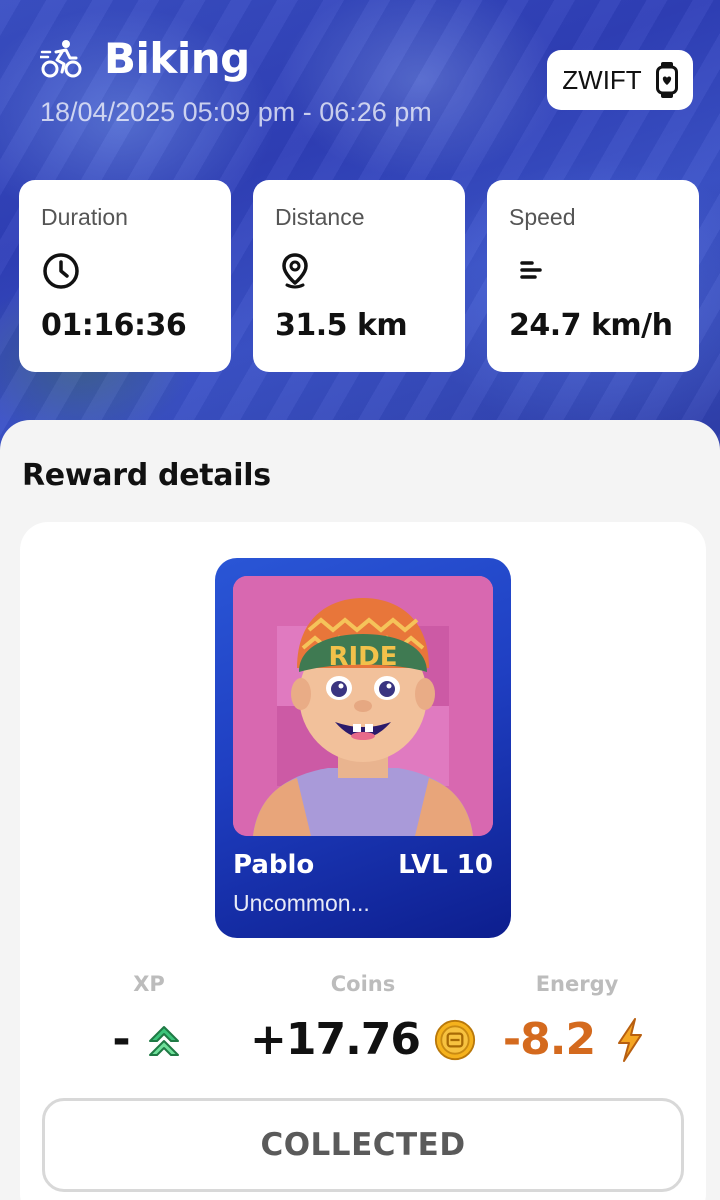  What do you see at coordinates (177, 58) in the screenshot?
I see `activity-title: Biking` at bounding box center [177, 58].